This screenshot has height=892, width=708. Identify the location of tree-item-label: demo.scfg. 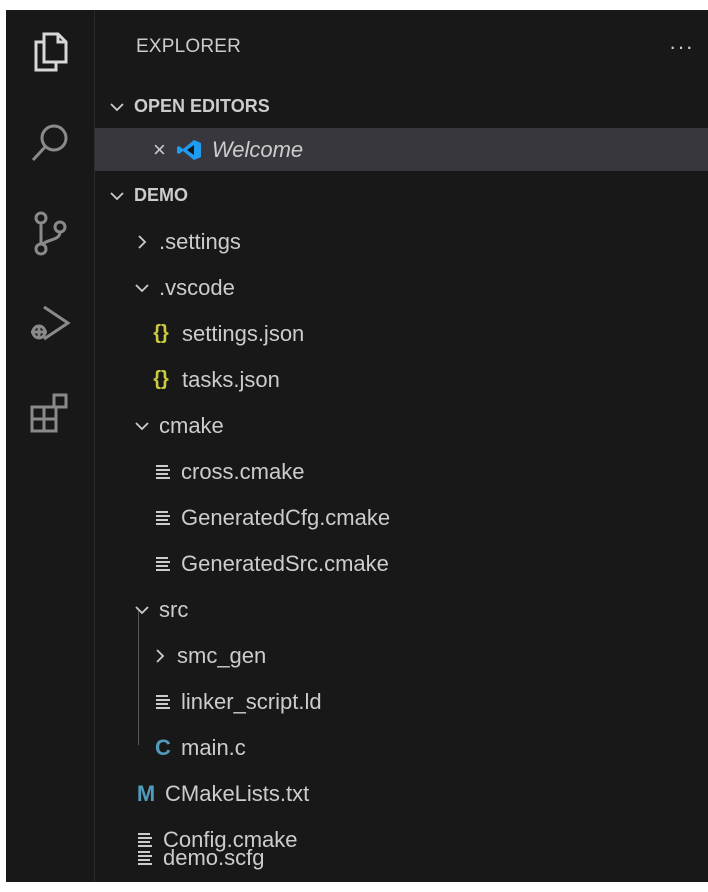
(214, 857).